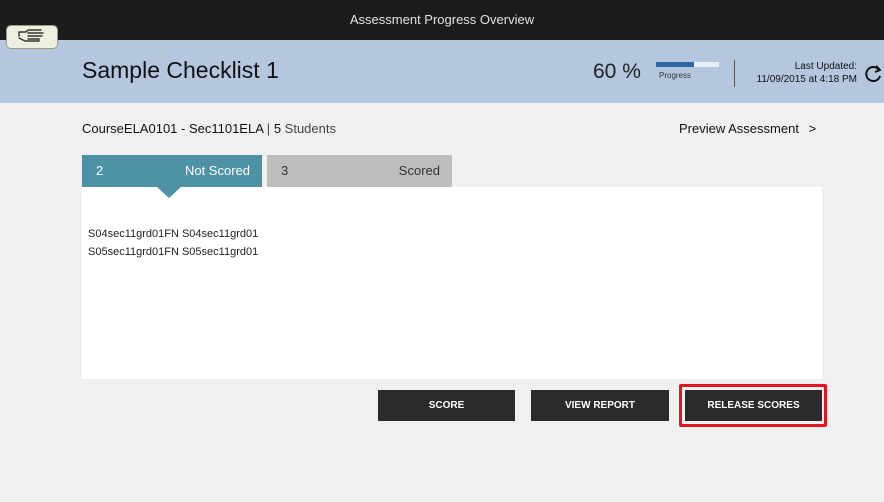  I want to click on student-count: 5, so click(277, 128).